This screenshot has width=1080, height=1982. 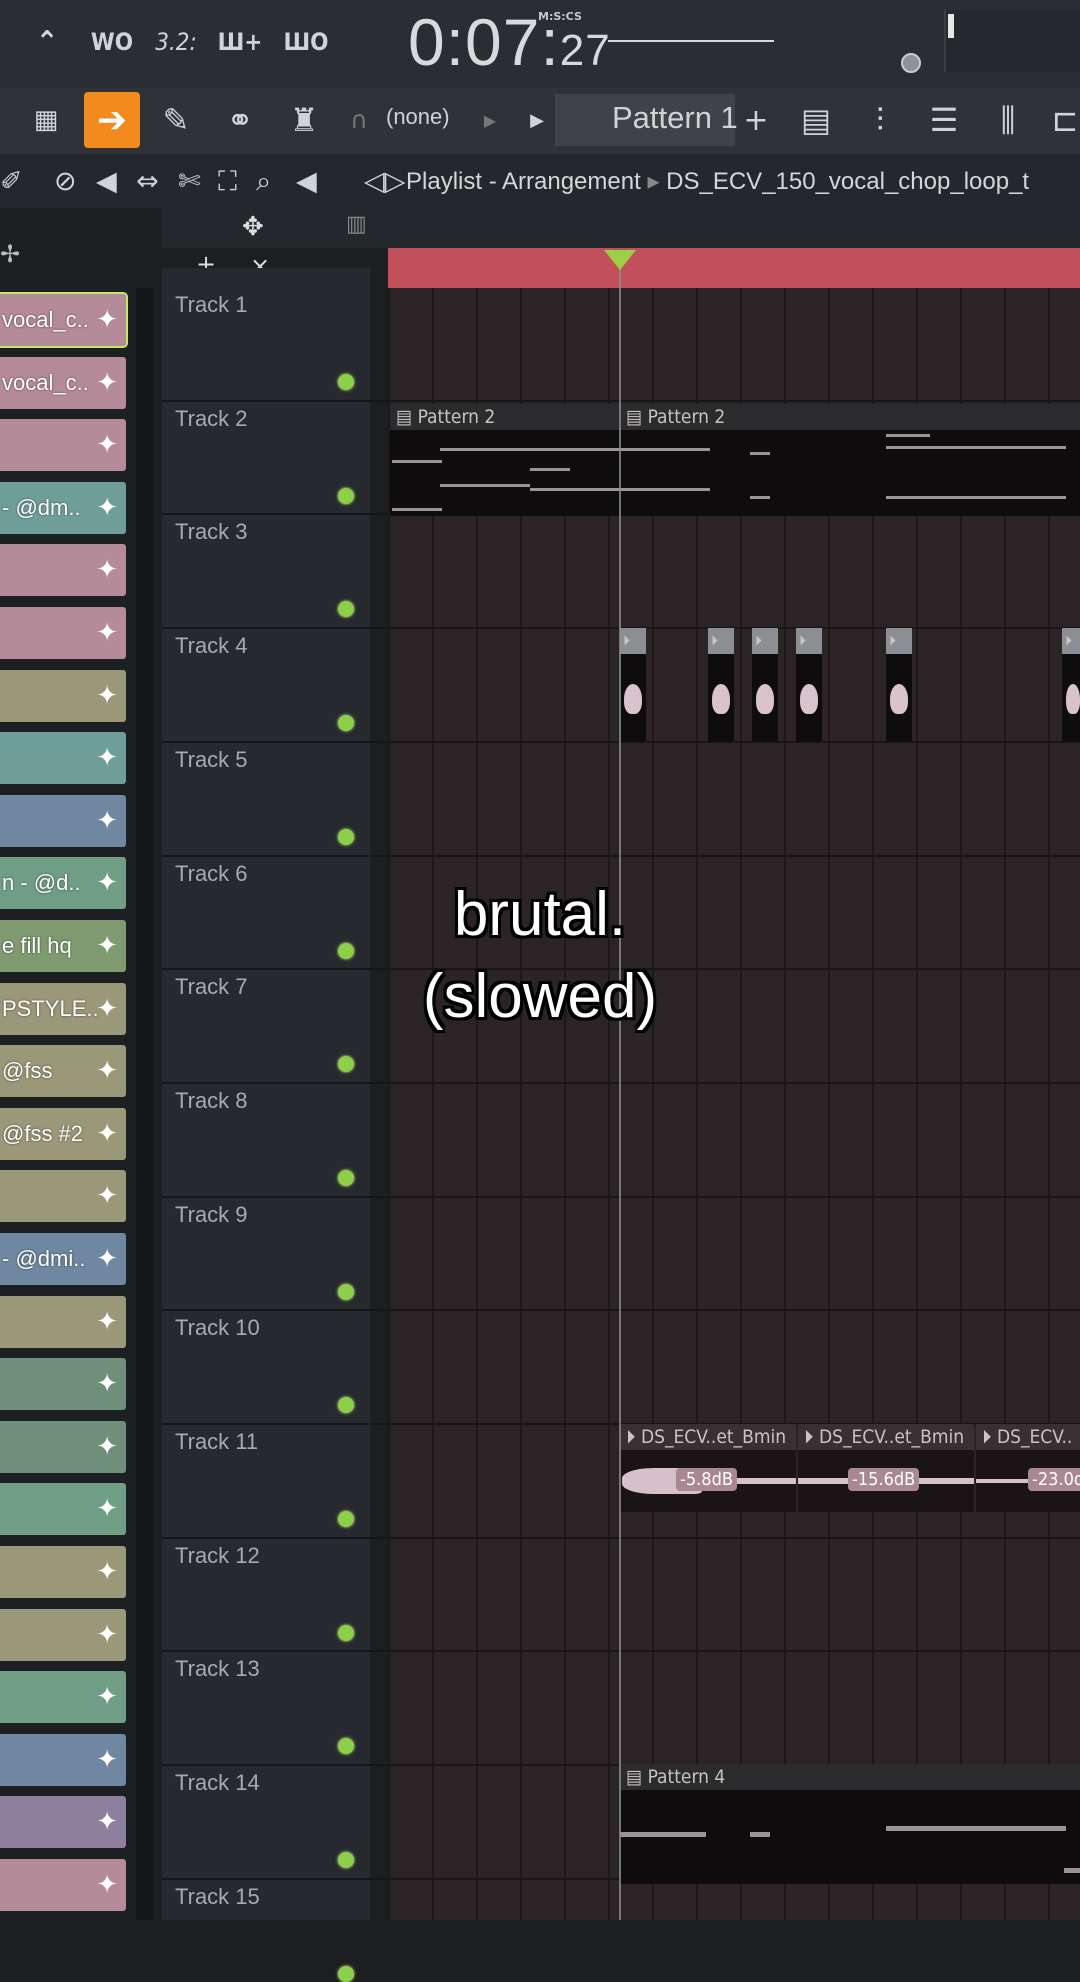 What do you see at coordinates (620, 260) in the screenshot?
I see `playhead-marker` at bounding box center [620, 260].